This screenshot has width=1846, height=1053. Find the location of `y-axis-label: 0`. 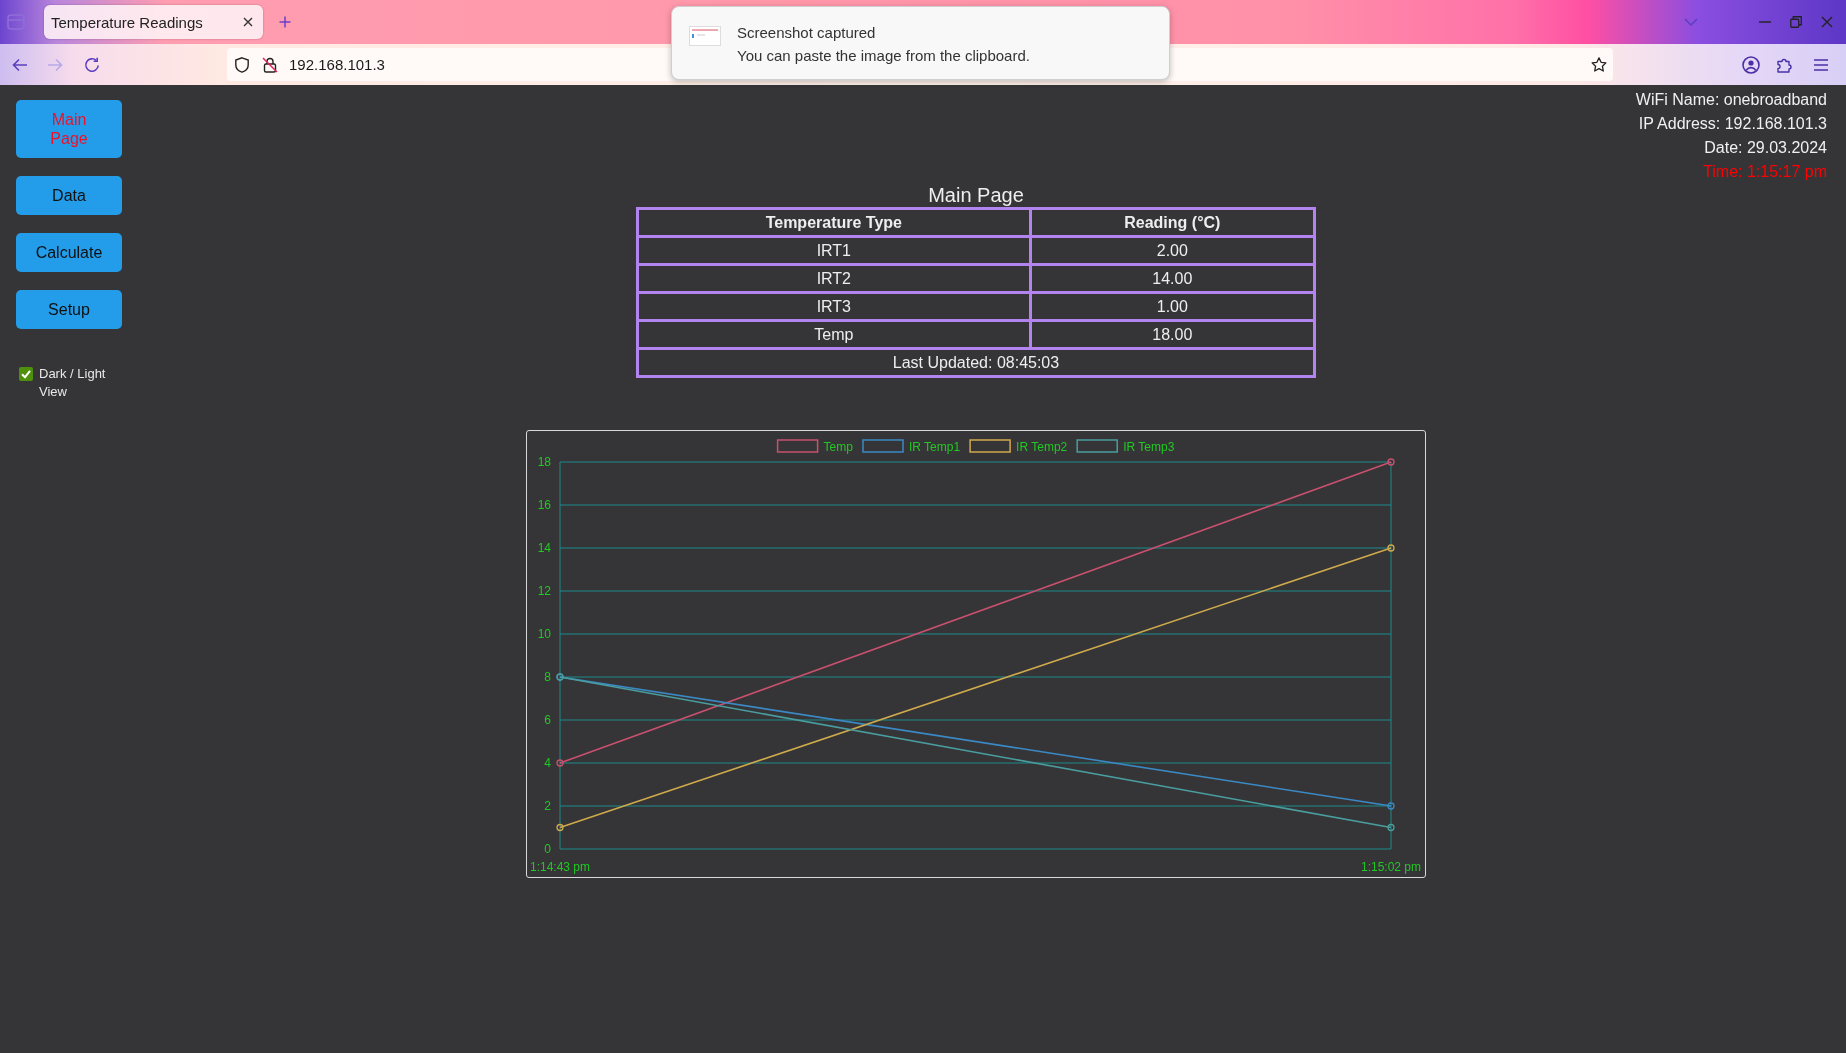

y-axis-label: 0 is located at coordinates (547, 849).